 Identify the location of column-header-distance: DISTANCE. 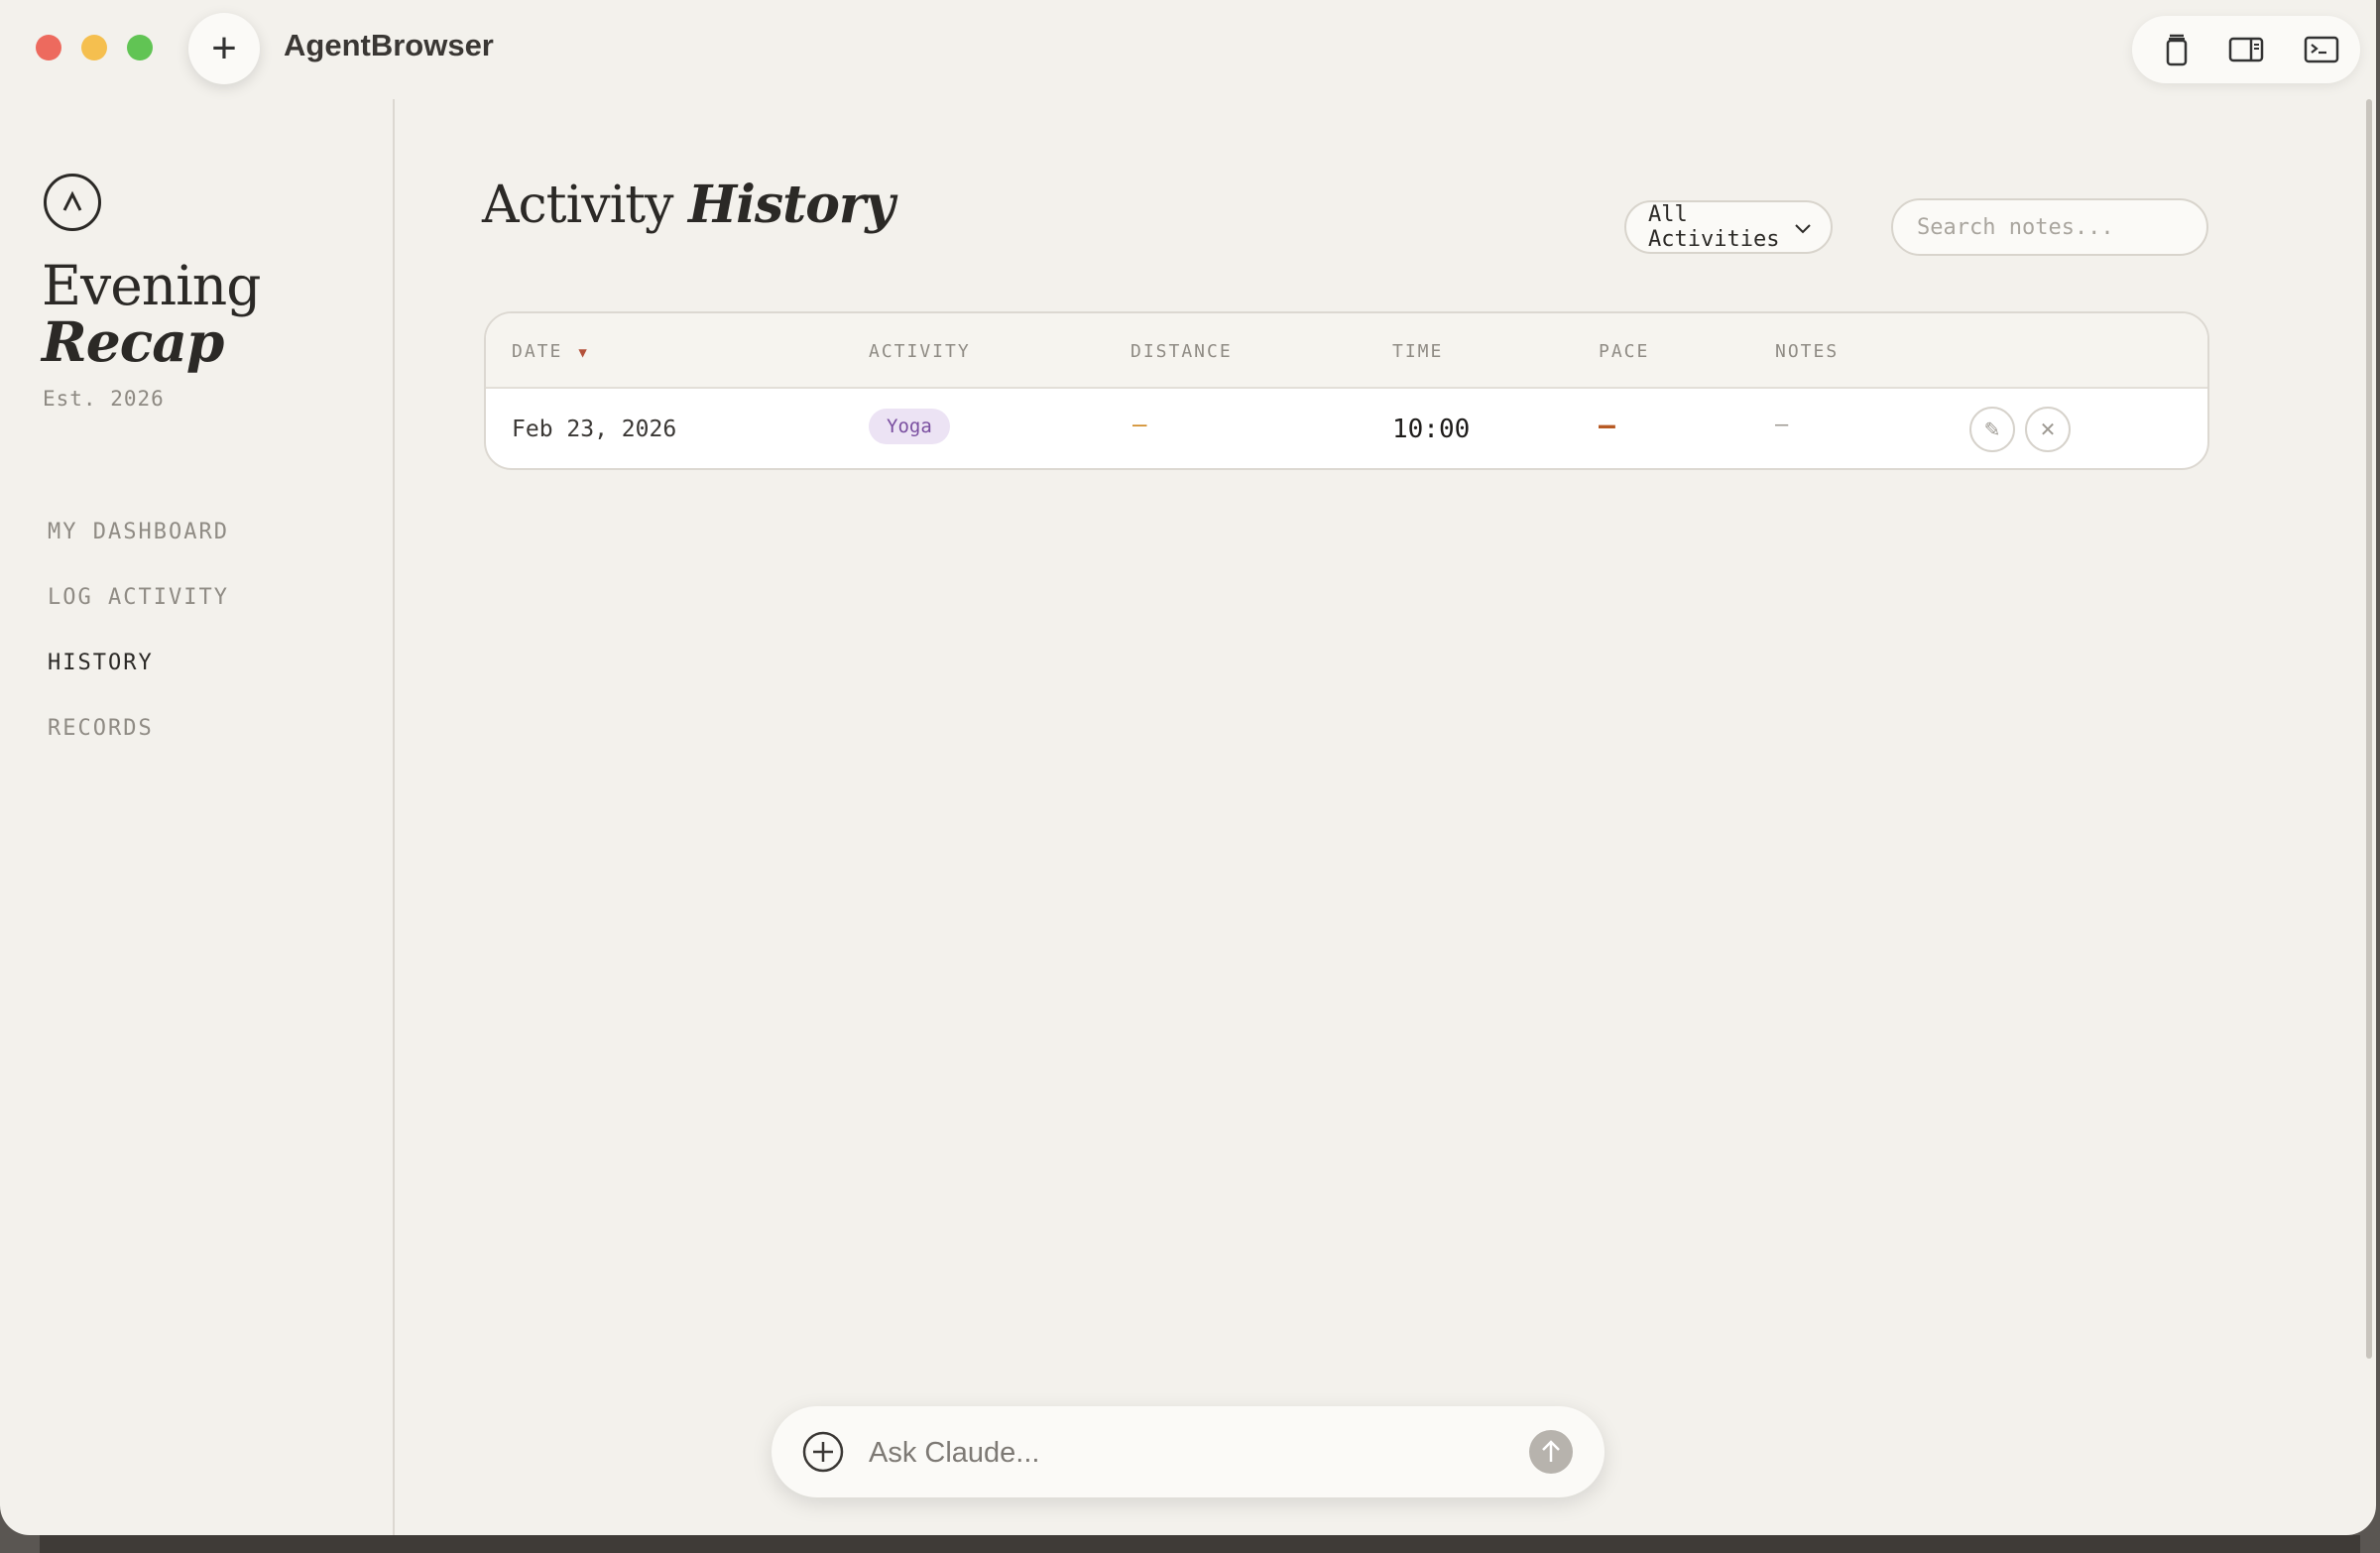
(1181, 351).